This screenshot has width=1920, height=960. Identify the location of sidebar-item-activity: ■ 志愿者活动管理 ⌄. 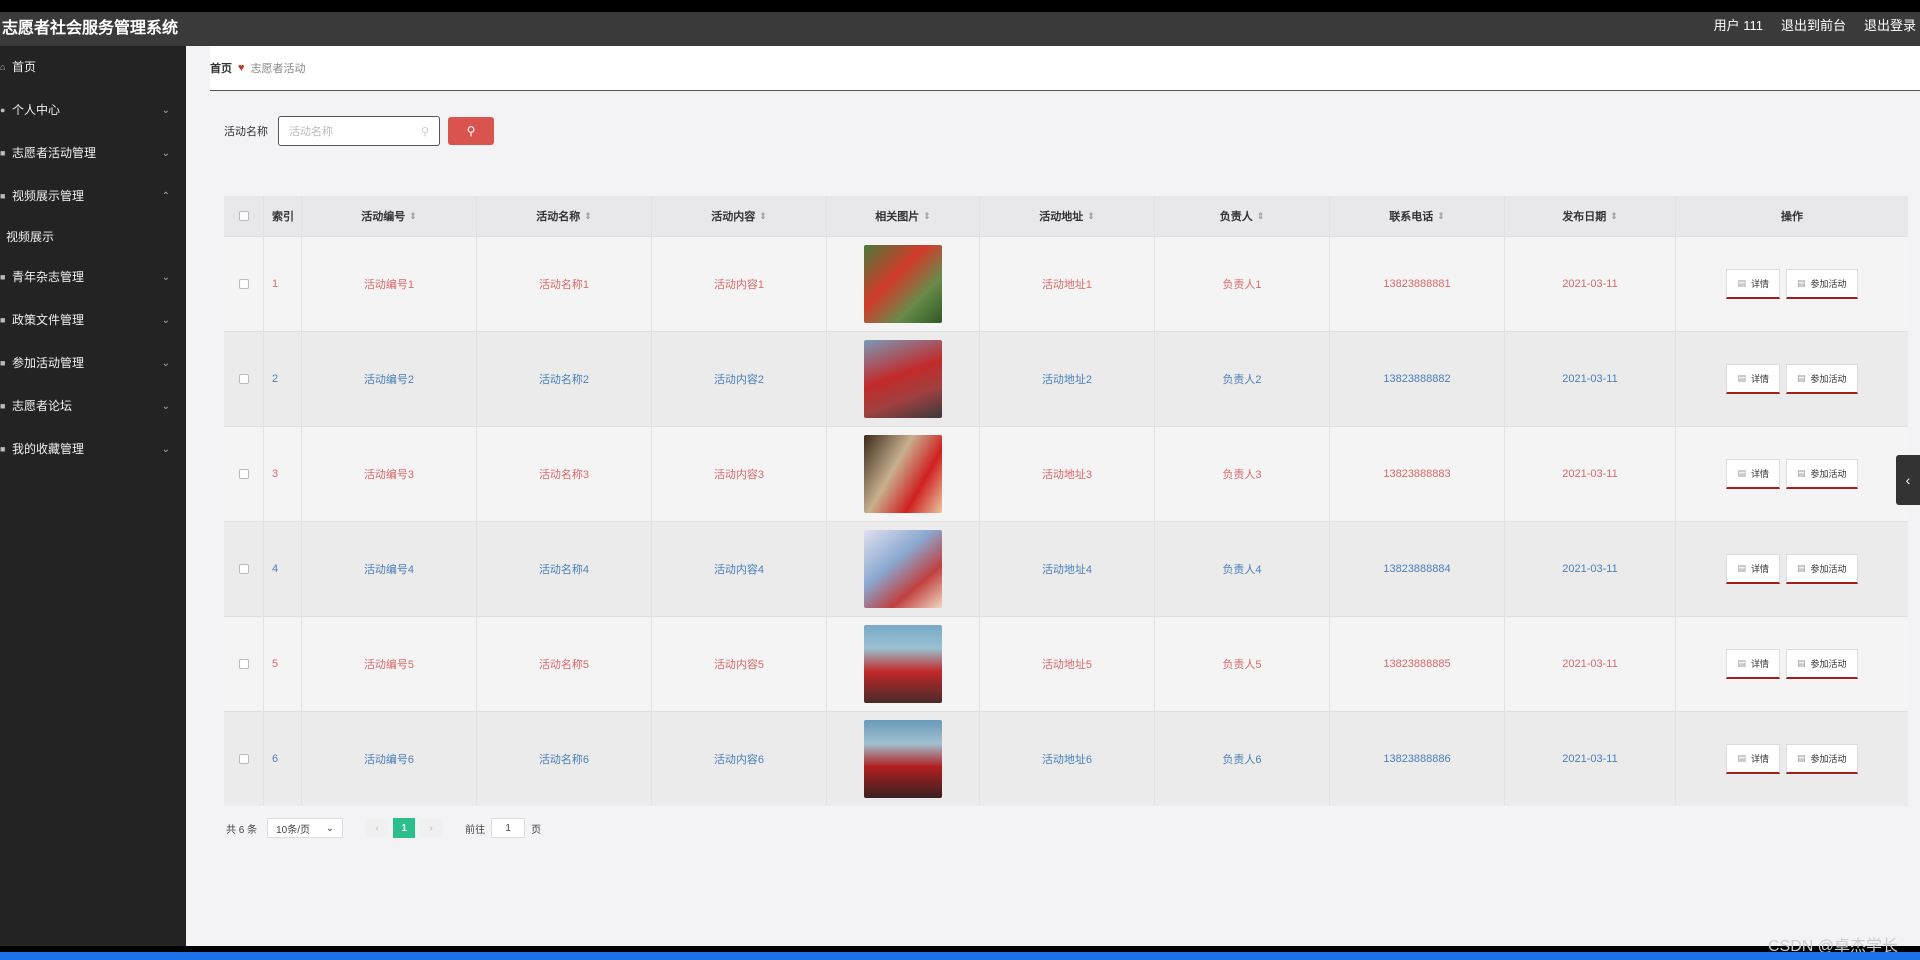
(93, 153).